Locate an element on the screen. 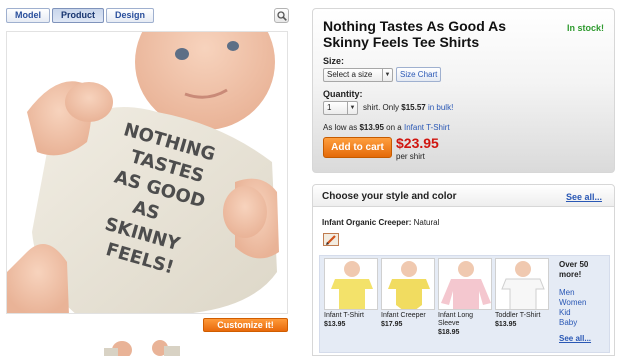 The height and width of the screenshot is (356, 623). more-link-men: Men is located at coordinates (581, 293).